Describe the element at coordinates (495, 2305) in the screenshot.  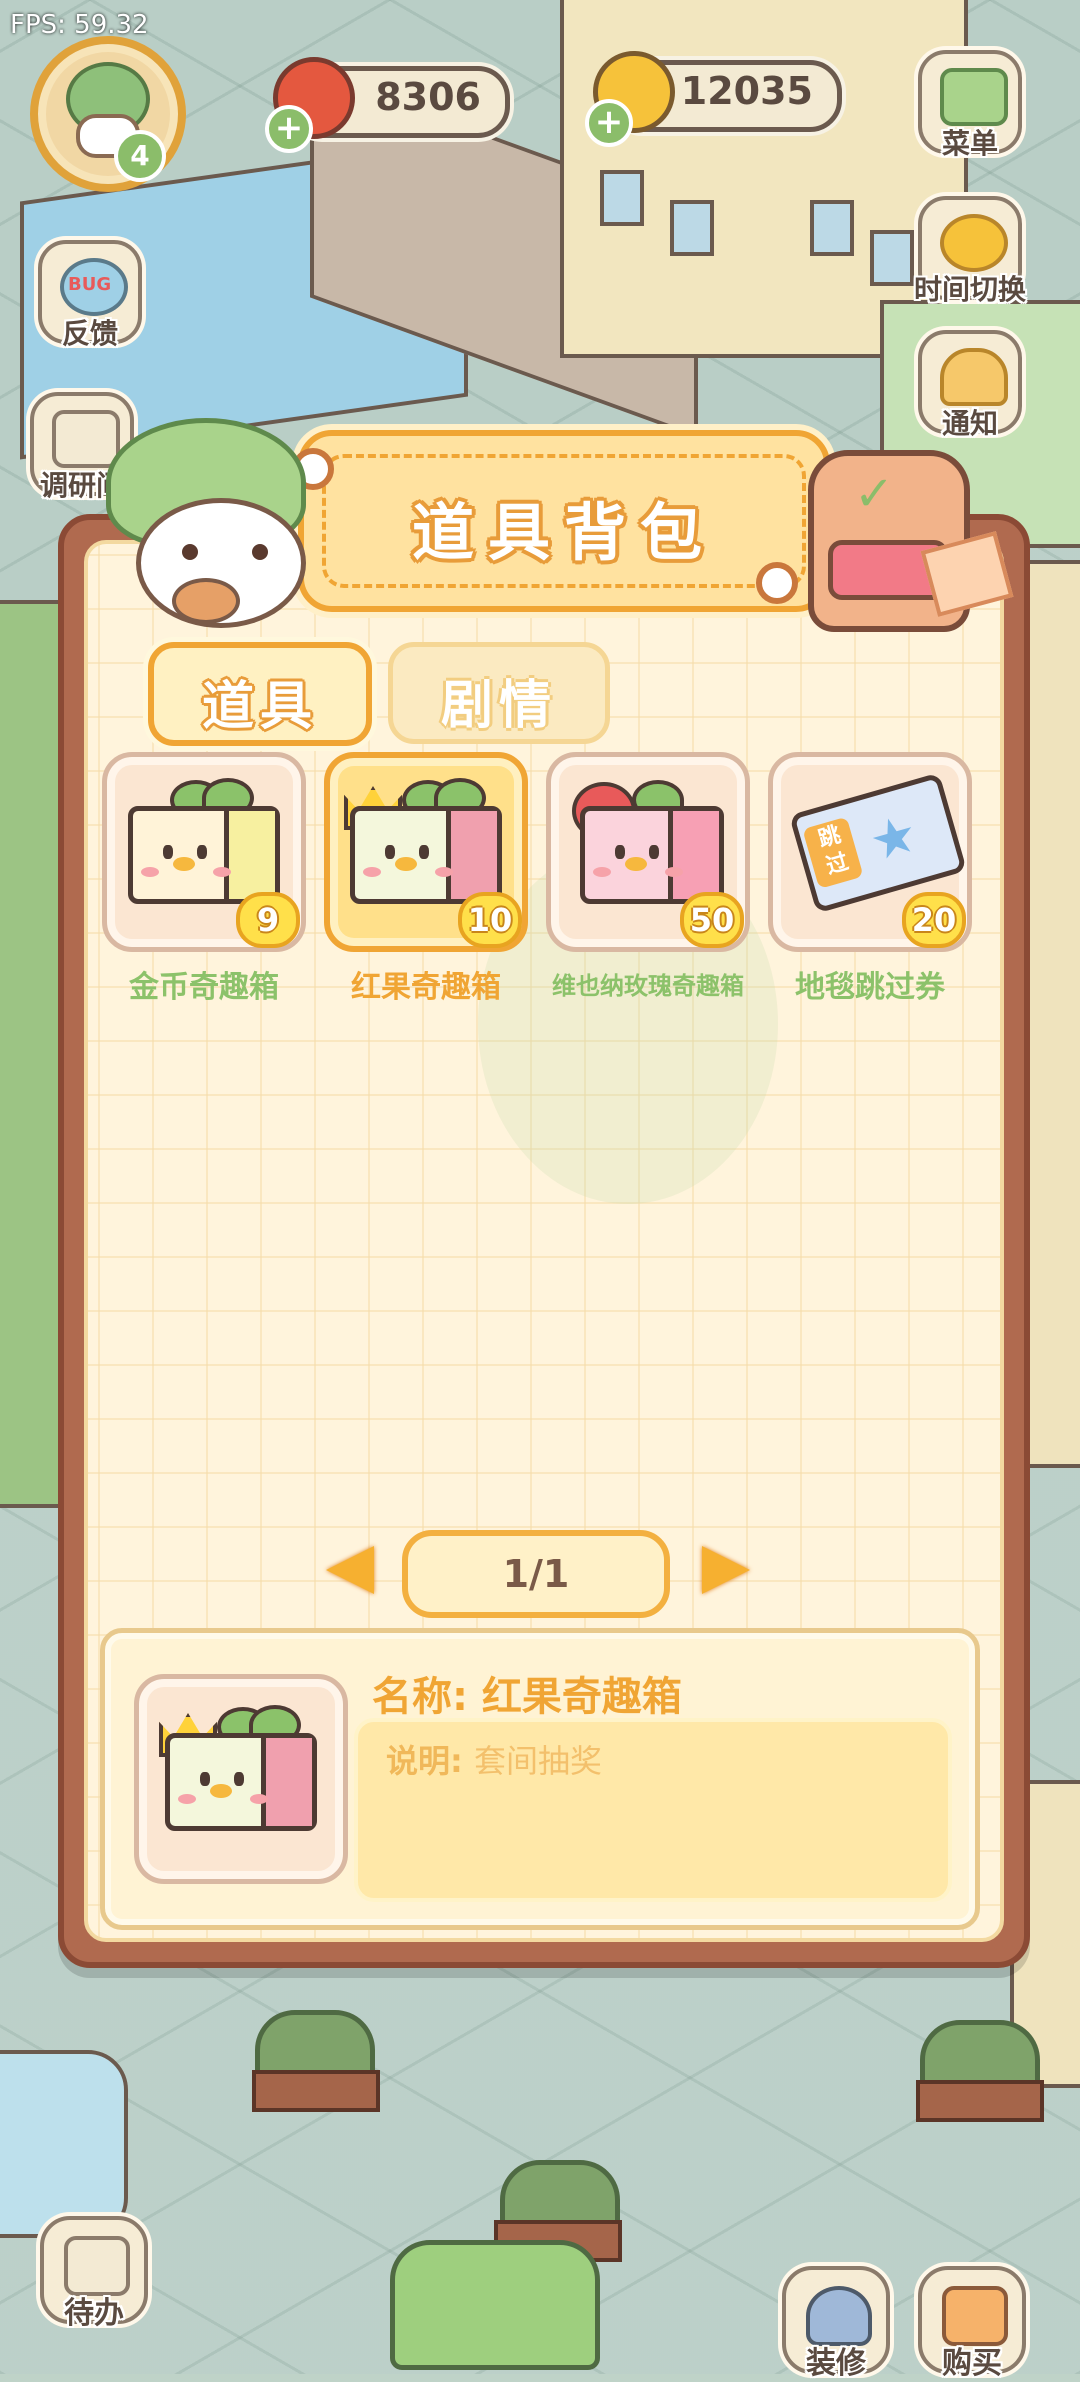
I see `tree-canopy` at that location.